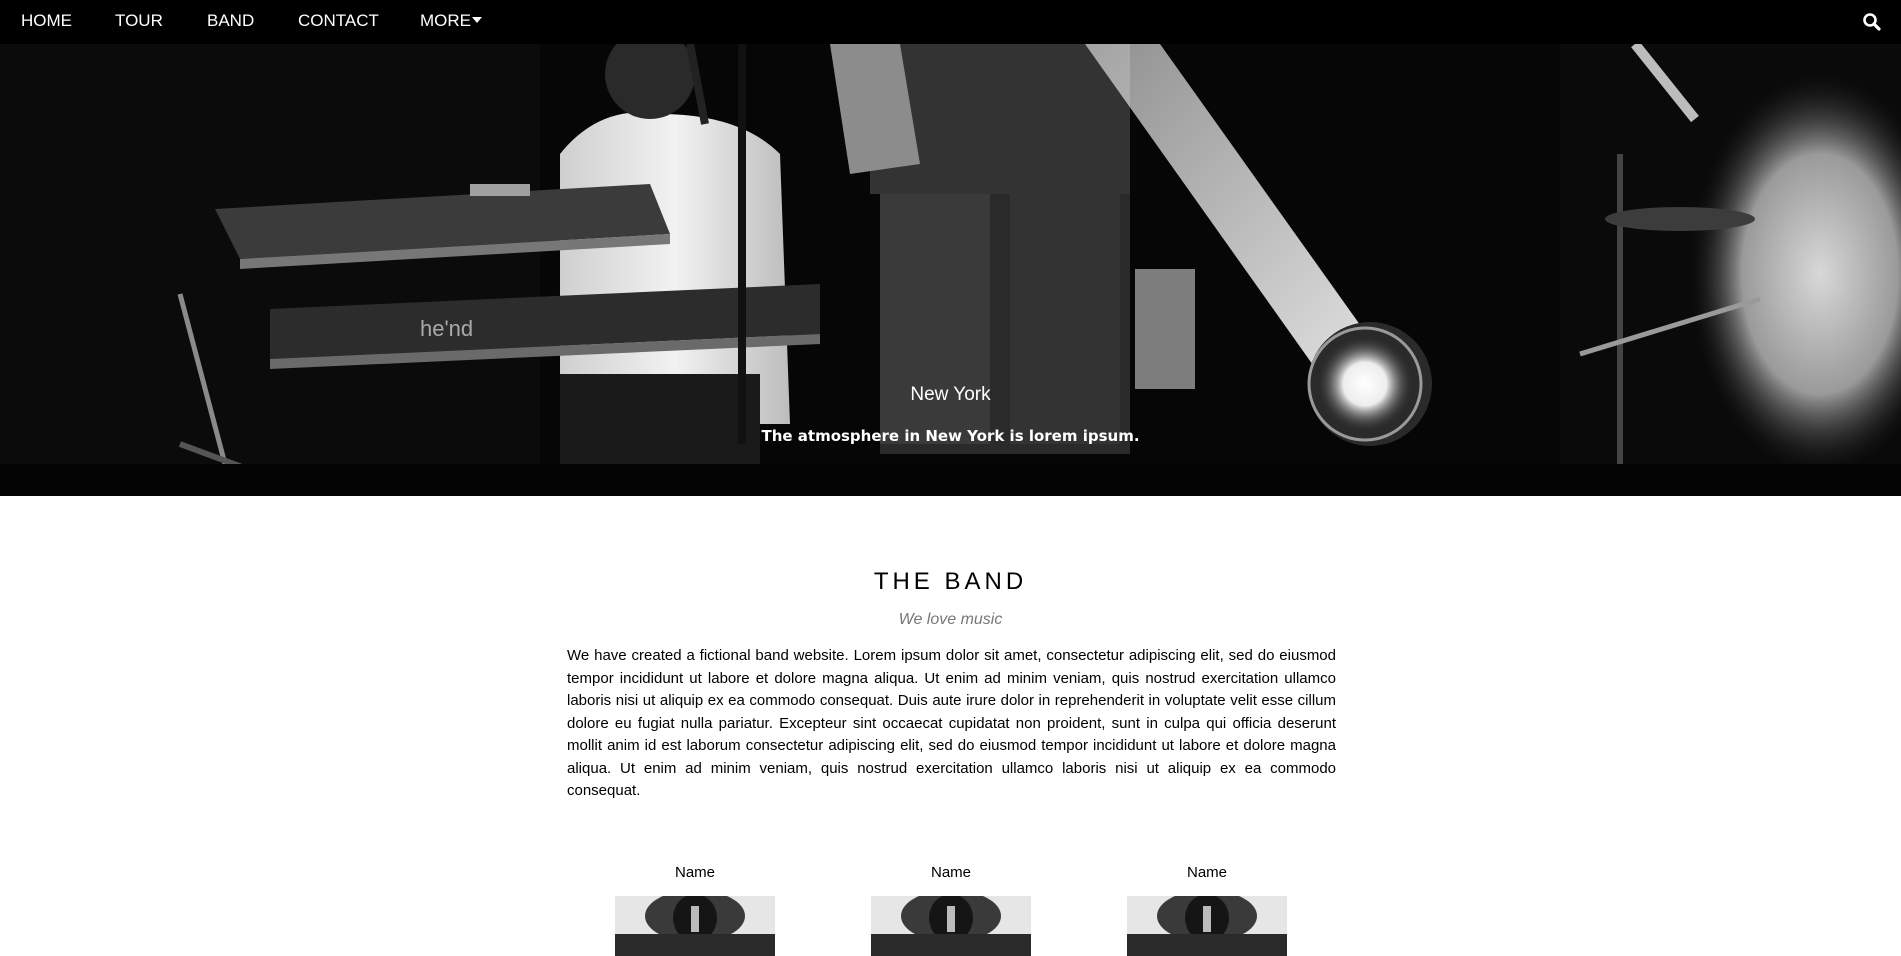 This screenshot has height=956, width=1901. Describe the element at coordinates (477, 20) in the screenshot. I see `caret-down-icon` at that location.